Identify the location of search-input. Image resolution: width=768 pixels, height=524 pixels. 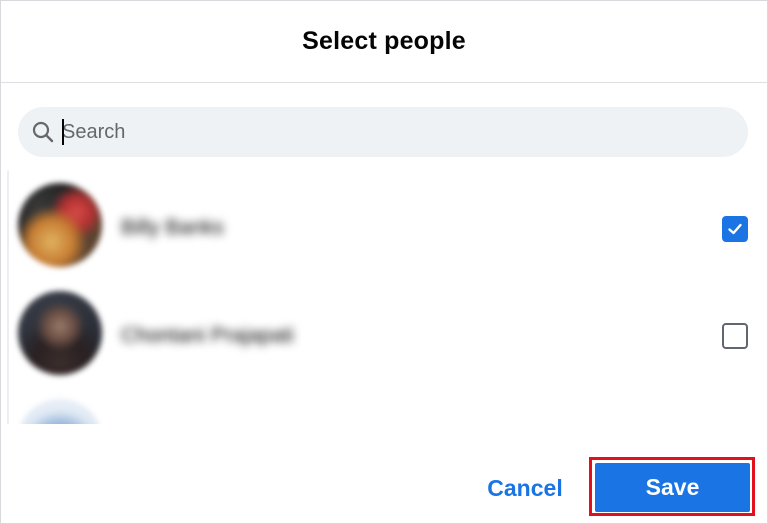
(362, 132).